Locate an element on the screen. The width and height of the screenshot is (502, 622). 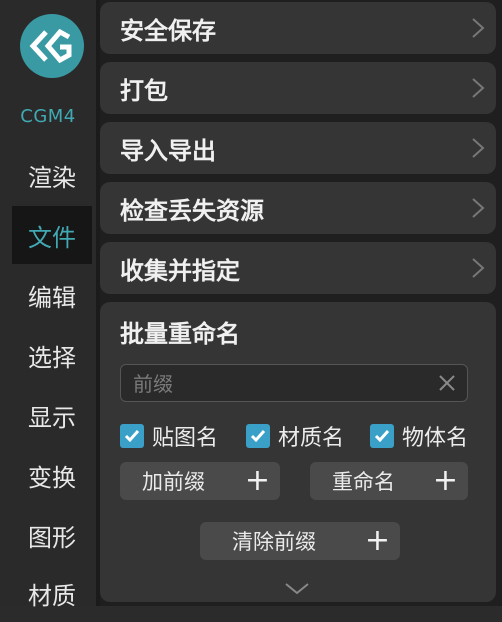
clear-prefix-button: 清除前缀 + is located at coordinates (300, 541).